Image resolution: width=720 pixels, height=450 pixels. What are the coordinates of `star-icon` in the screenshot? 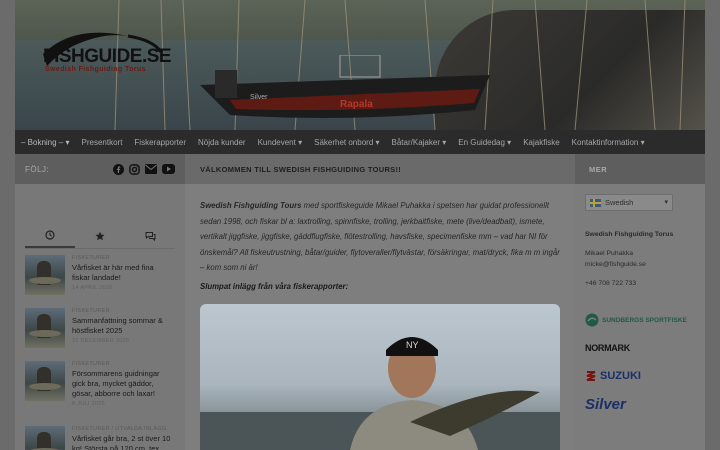 It's located at (100, 236).